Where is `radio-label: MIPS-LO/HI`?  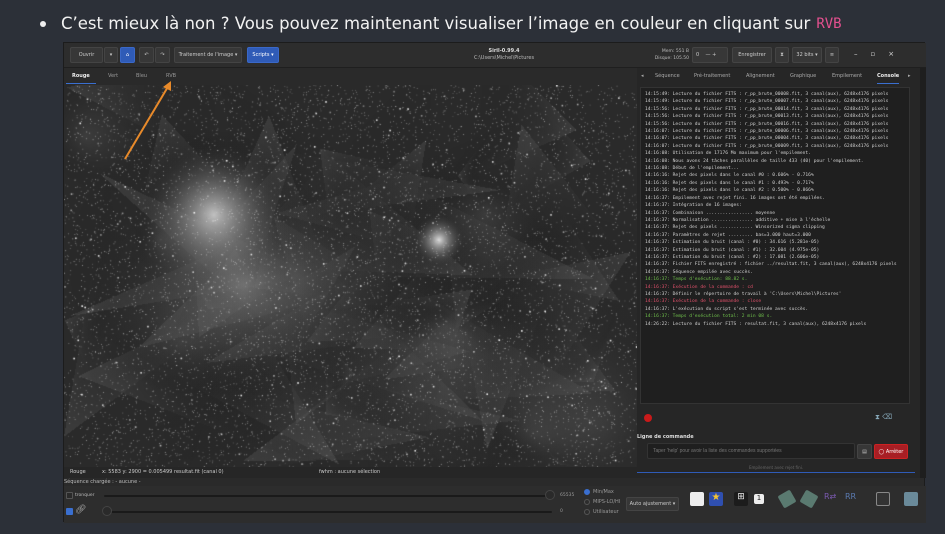 radio-label: MIPS-LO/HI is located at coordinates (607, 502).